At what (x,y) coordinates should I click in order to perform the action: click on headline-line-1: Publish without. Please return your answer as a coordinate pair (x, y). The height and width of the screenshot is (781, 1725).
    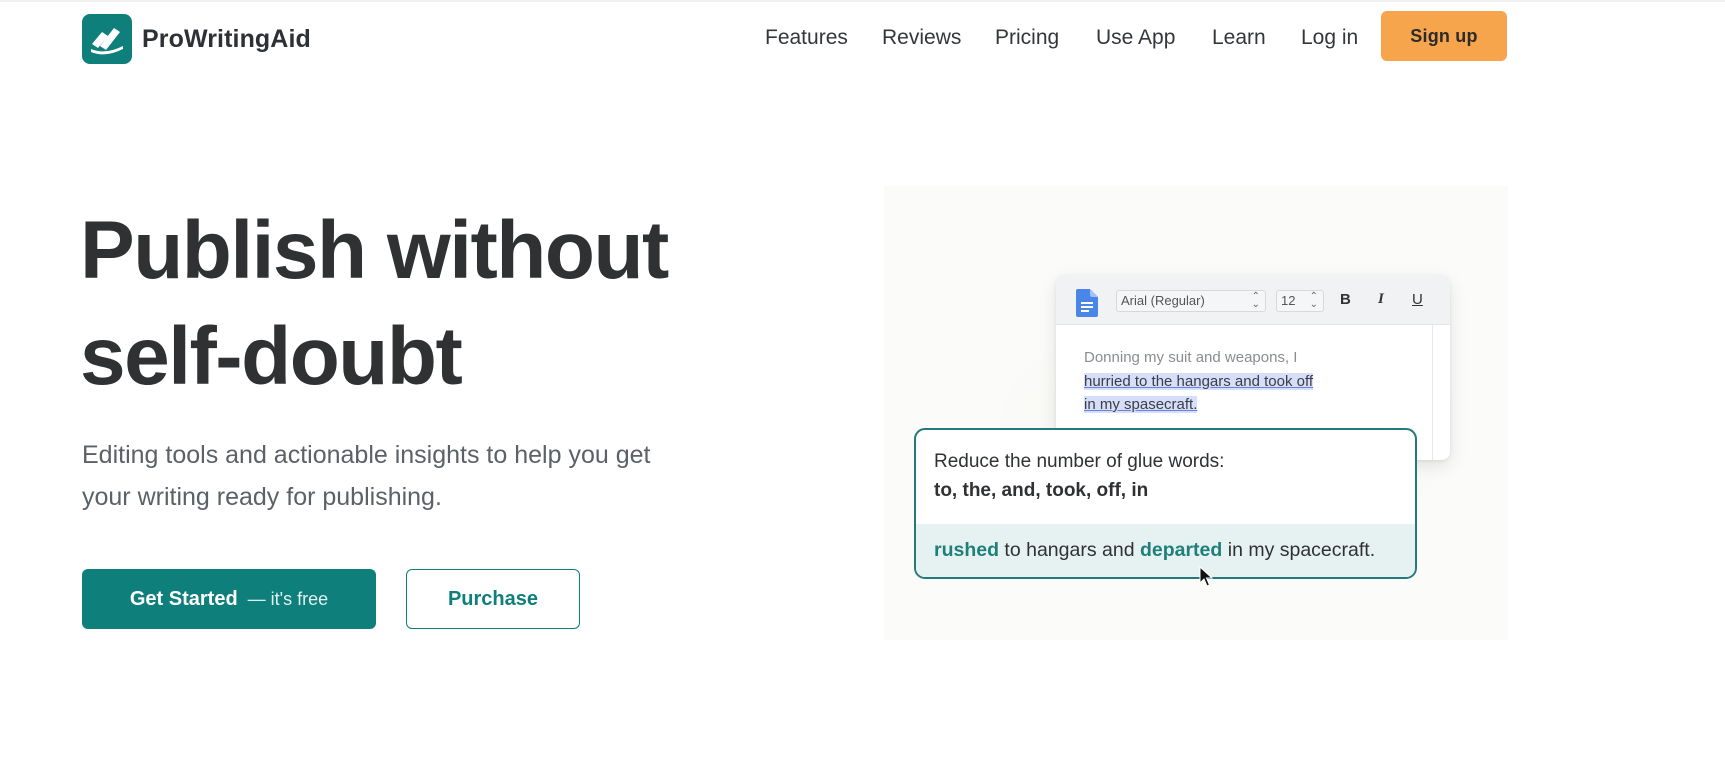
    Looking at the image, I should click on (374, 250).